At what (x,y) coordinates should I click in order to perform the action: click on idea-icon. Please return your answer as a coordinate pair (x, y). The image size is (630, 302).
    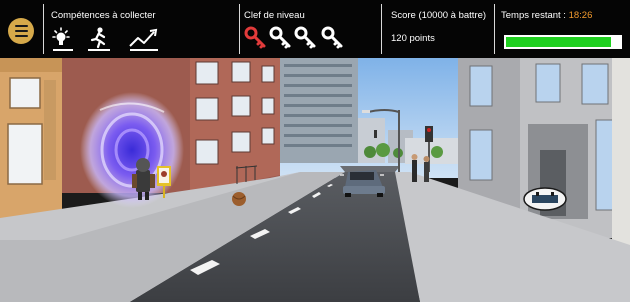
    Looking at the image, I should click on (64, 40).